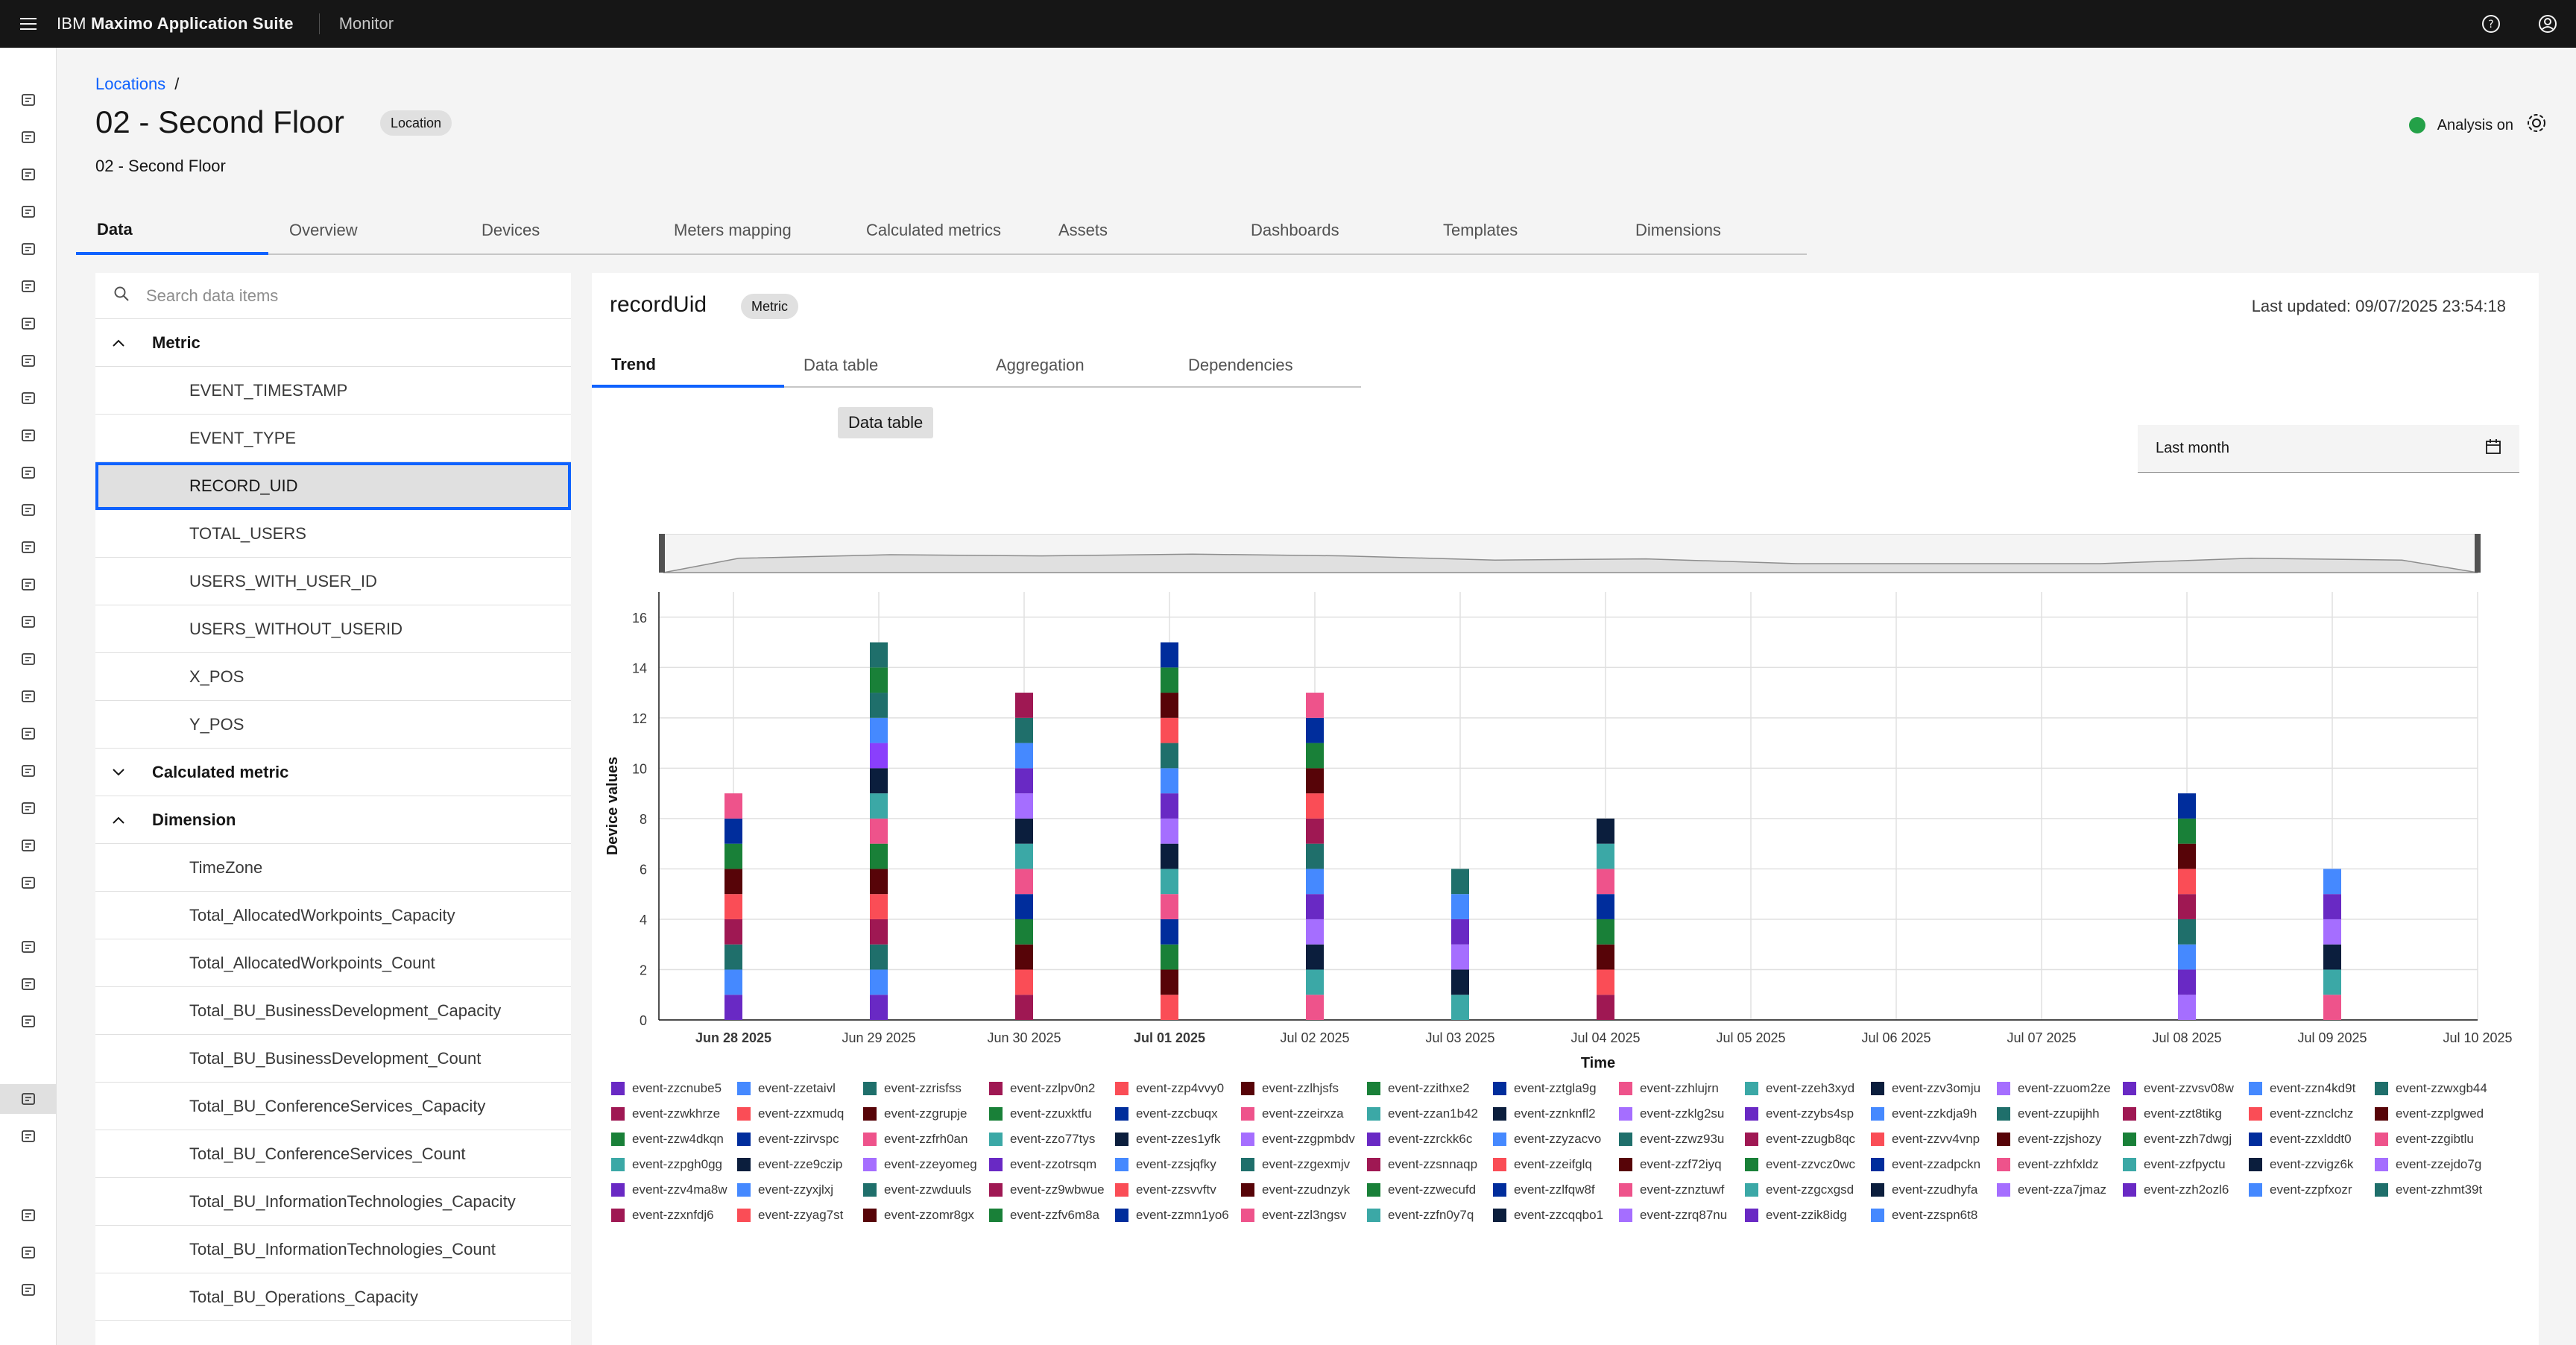  Describe the element at coordinates (28, 984) in the screenshot. I see `gauge-icon` at that location.